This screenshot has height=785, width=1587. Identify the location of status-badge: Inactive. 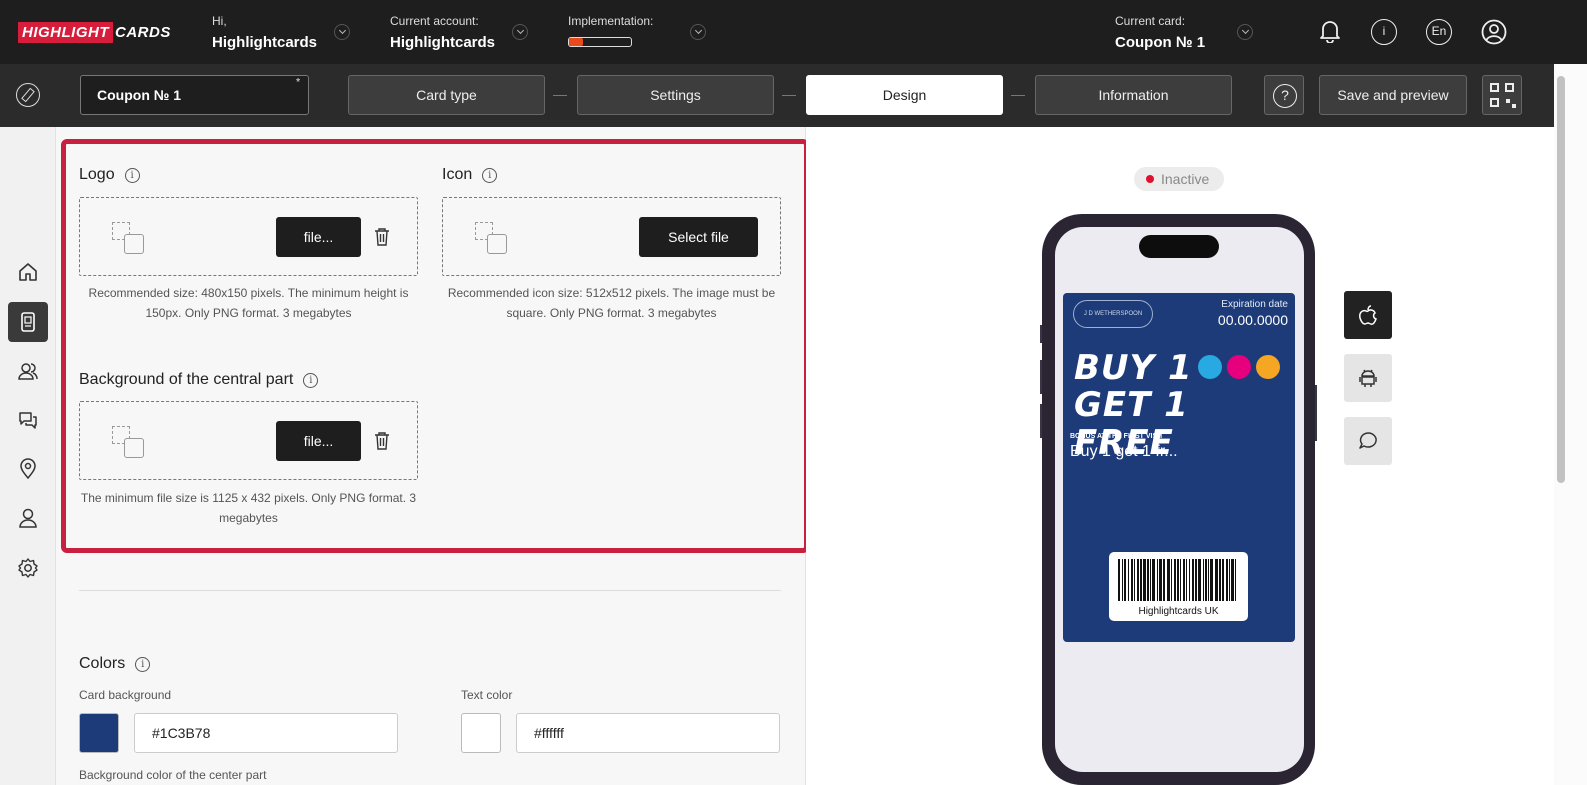
(1179, 179).